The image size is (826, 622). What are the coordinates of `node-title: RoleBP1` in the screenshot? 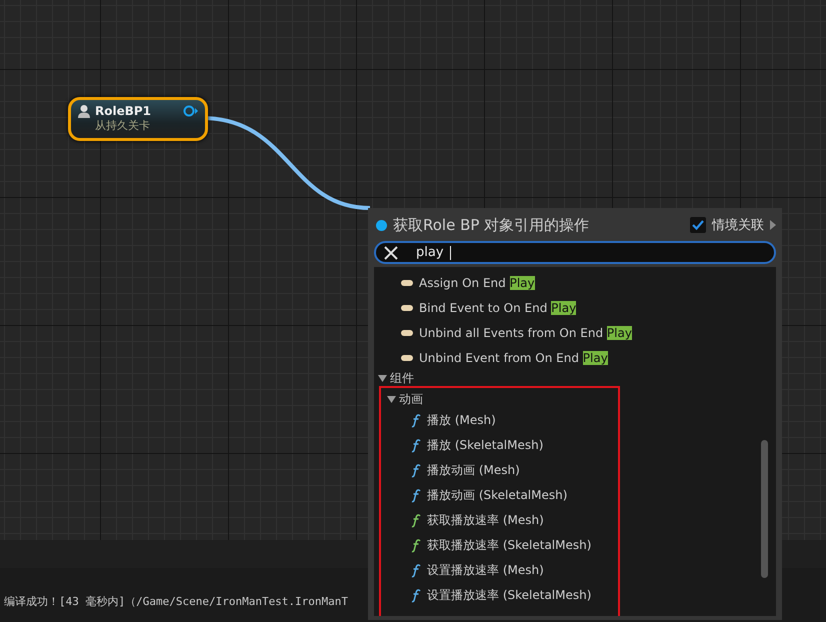 It's located at (123, 111).